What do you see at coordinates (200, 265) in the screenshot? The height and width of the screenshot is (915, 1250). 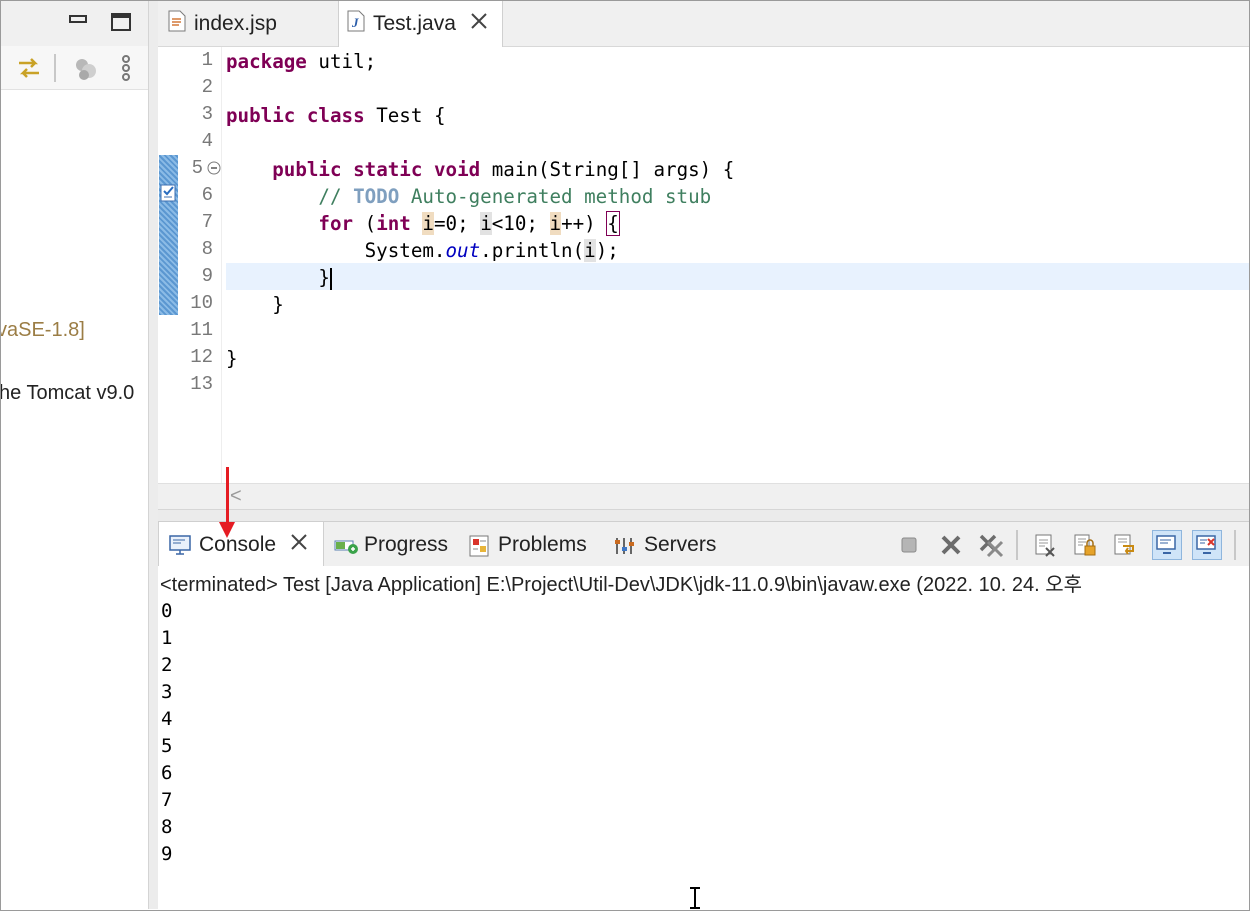 I see `line-numbers: 1 2 3 4 5 6 7 8 9 10 11 12 13` at bounding box center [200, 265].